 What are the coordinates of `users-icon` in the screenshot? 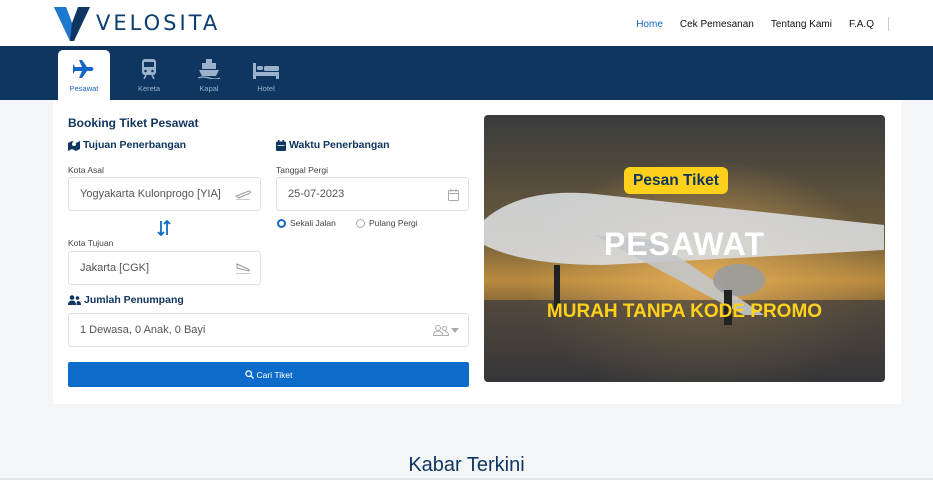 It's located at (74, 300).